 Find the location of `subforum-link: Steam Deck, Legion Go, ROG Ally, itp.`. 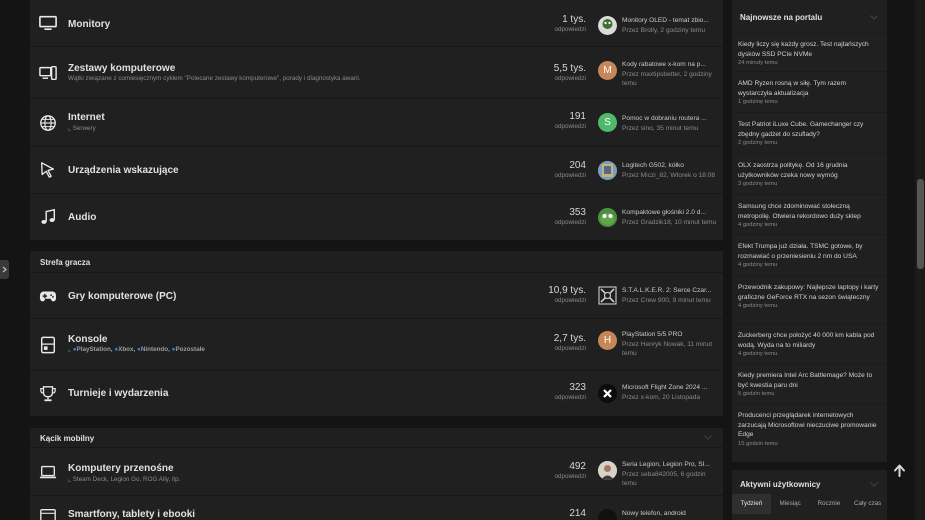

subforum-link: Steam Deck, Legion Go, ROG Ally, itp. is located at coordinates (127, 479).